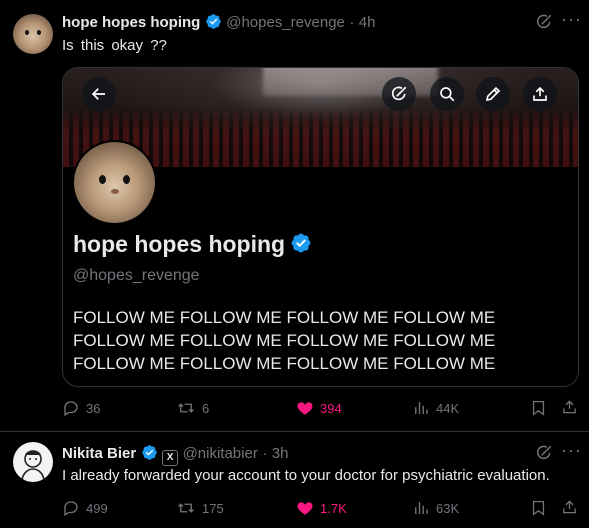 The height and width of the screenshot is (528, 589). I want to click on like-button: 394, so click(319, 408).